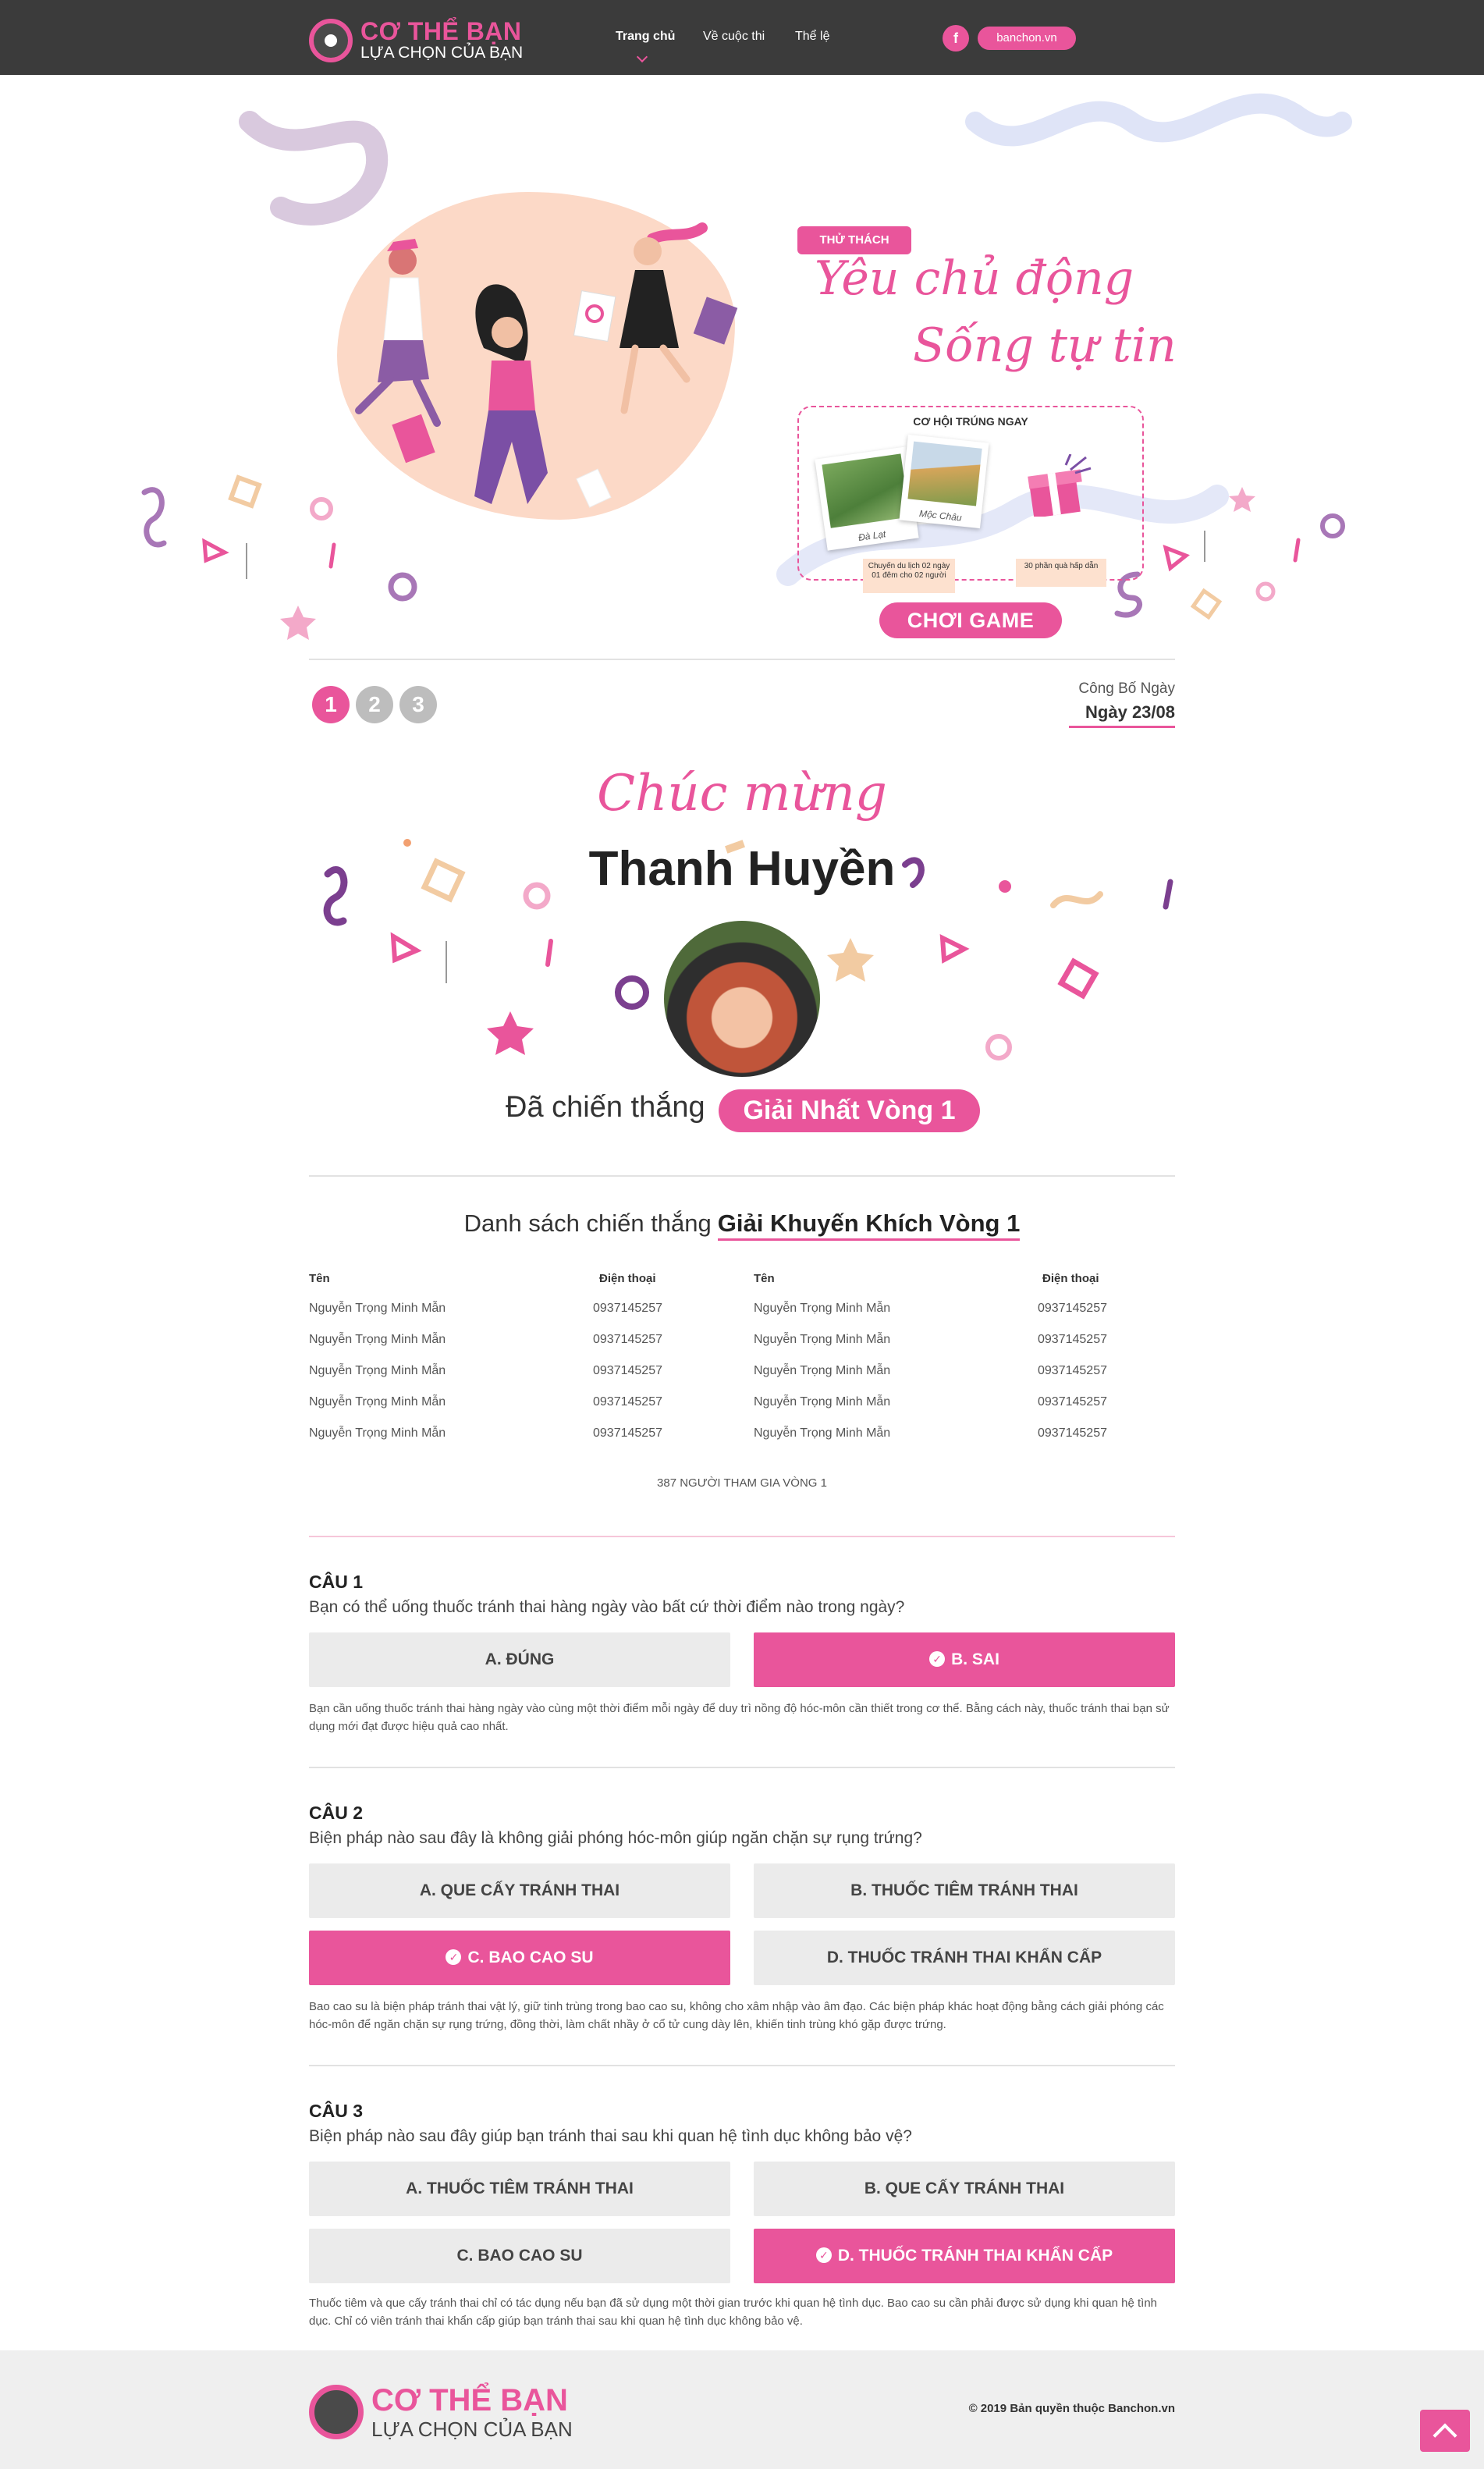  What do you see at coordinates (742, 999) in the screenshot?
I see `winner-avatar` at bounding box center [742, 999].